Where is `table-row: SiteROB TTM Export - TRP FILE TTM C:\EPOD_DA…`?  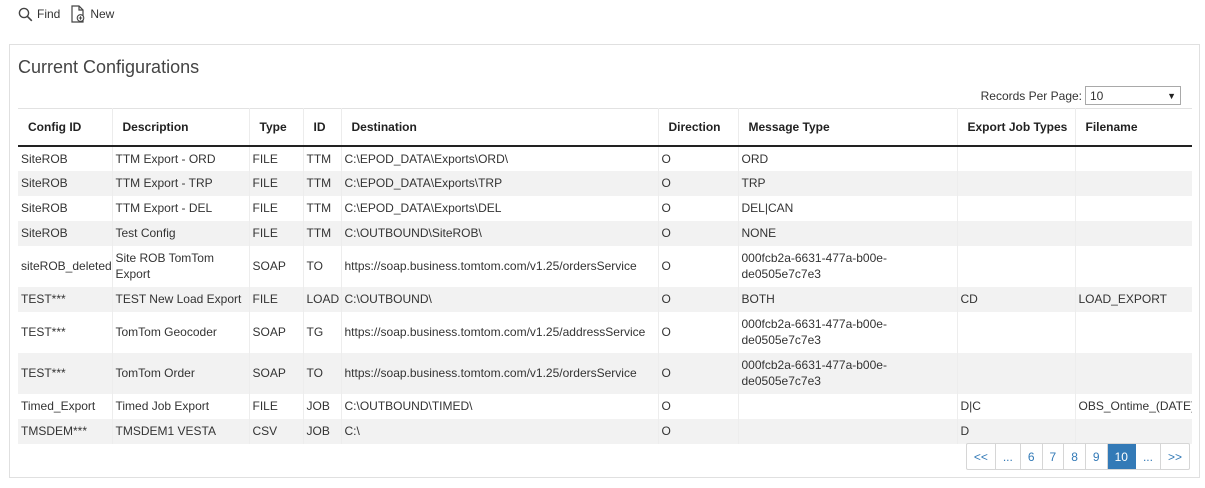
table-row: SiteROB TTM Export - TRP FILE TTM C:\EPOD_DA… is located at coordinates (605, 183).